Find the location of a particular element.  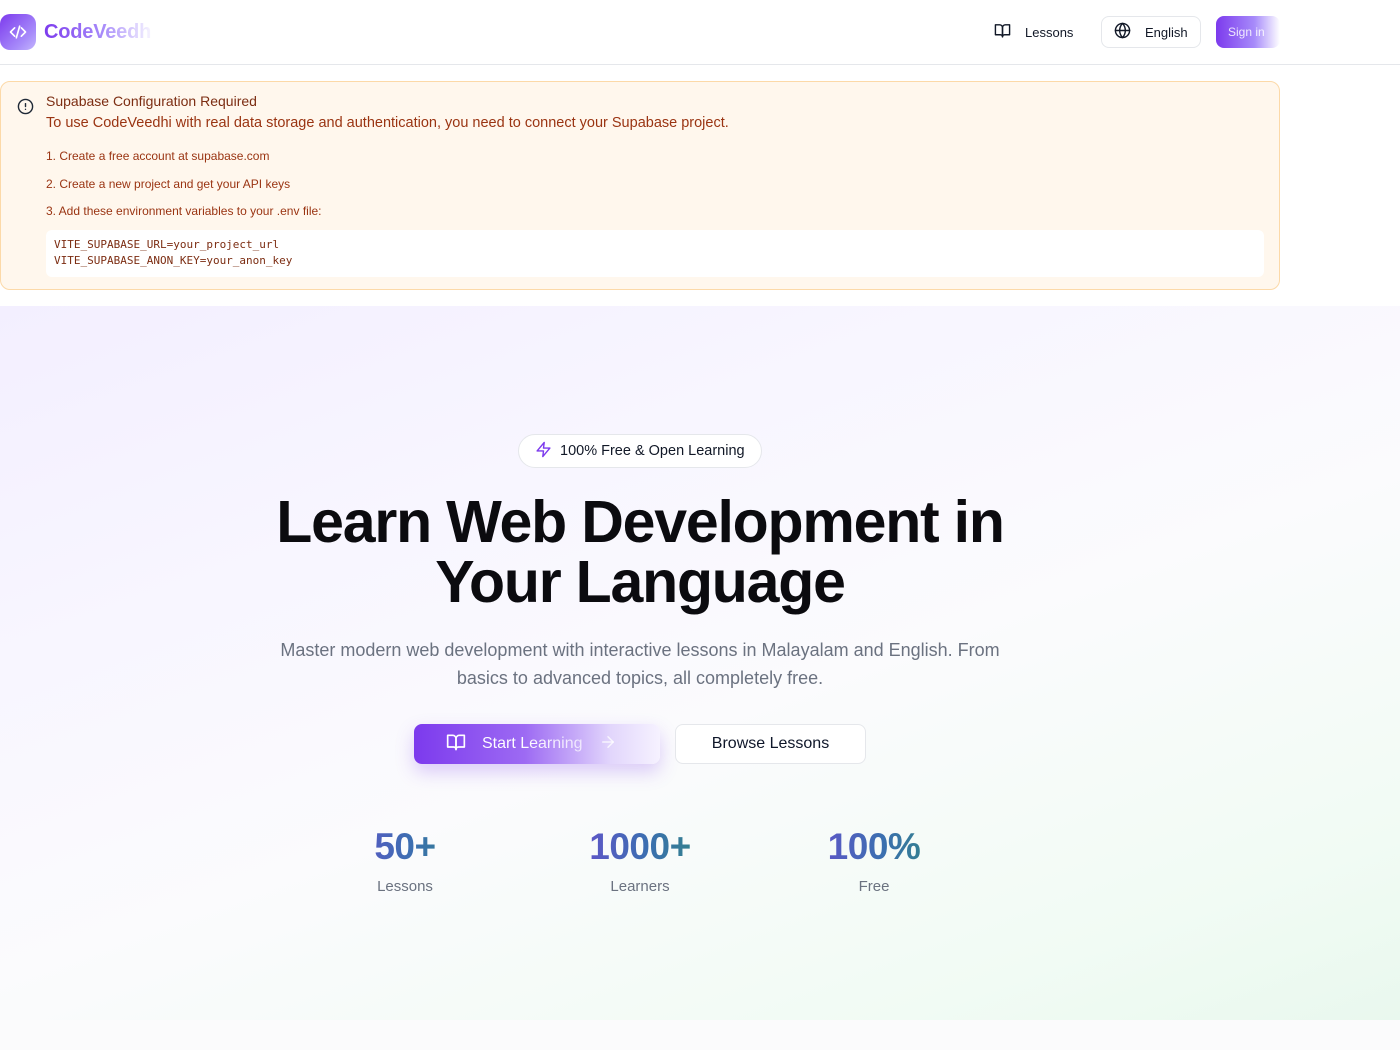

hero-headline: Learn Web Development in Your Language is located at coordinates (640, 552).